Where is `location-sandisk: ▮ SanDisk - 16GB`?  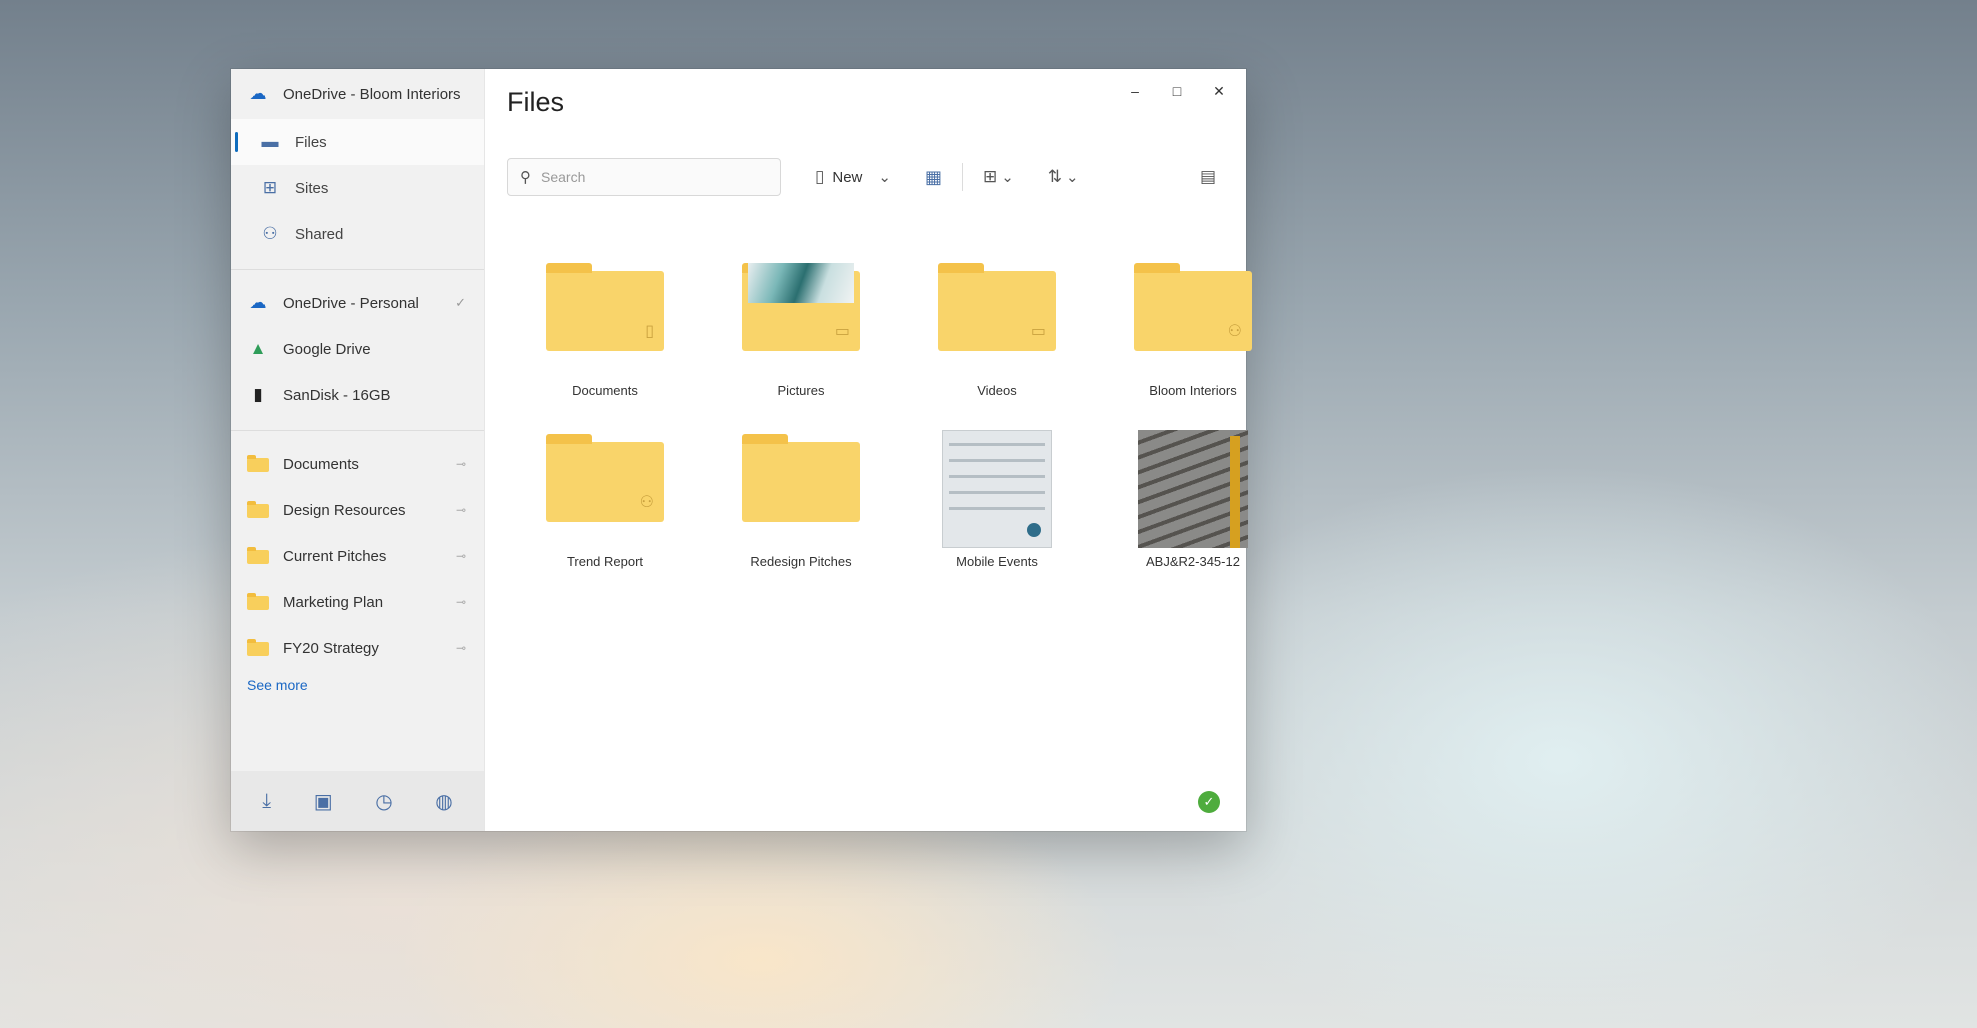 location-sandisk: ▮ SanDisk - 16GB is located at coordinates (357, 395).